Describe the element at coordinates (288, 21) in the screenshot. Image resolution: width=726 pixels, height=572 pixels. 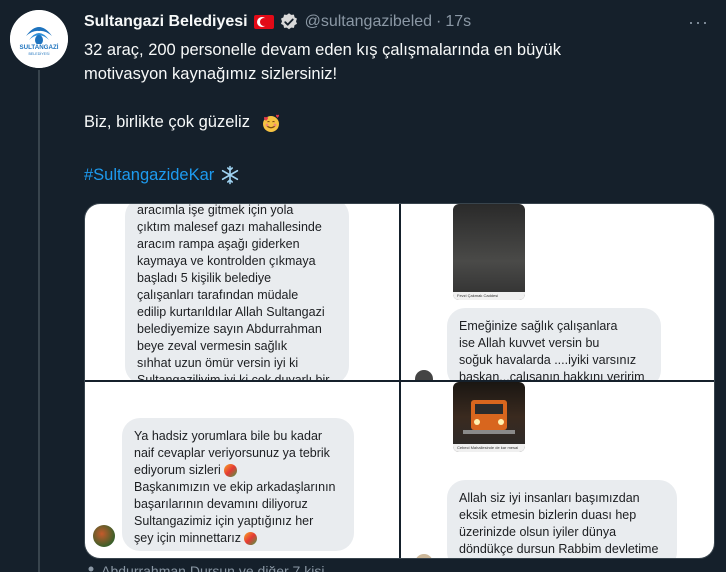
I see `verified-badge-icon` at that location.